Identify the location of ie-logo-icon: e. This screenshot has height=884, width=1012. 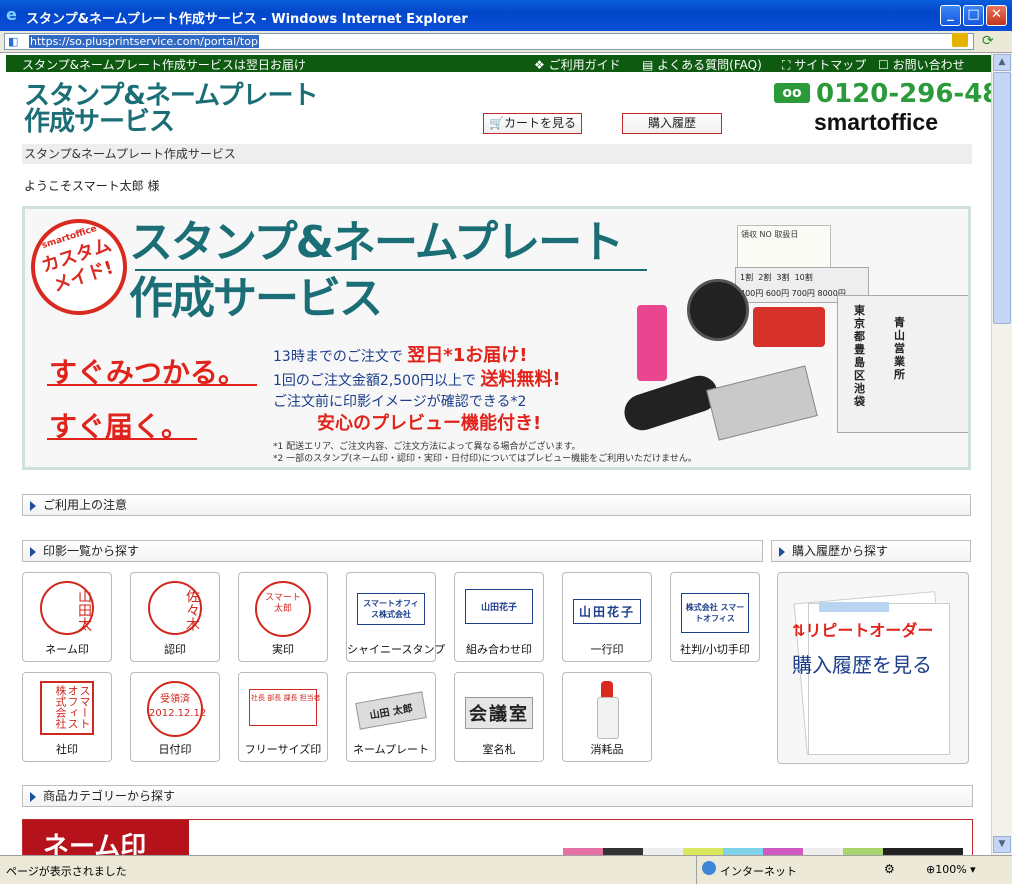
(11, 14).